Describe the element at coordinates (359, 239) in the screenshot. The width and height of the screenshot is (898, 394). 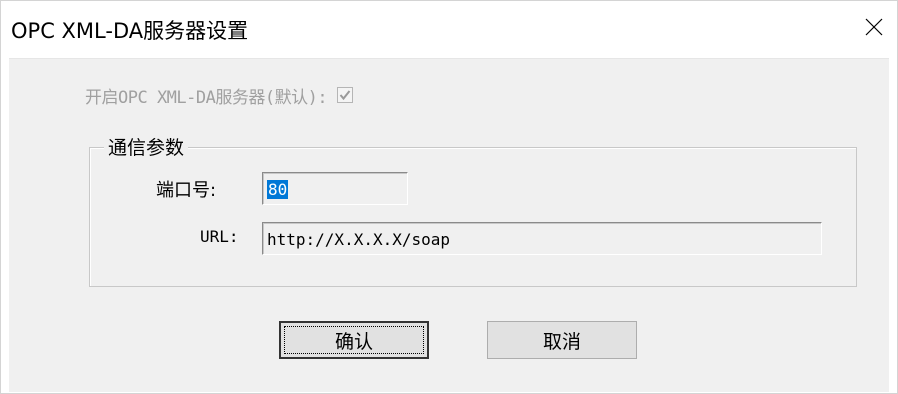
I see `url-value: http://X.X.X.X/soap` at that location.